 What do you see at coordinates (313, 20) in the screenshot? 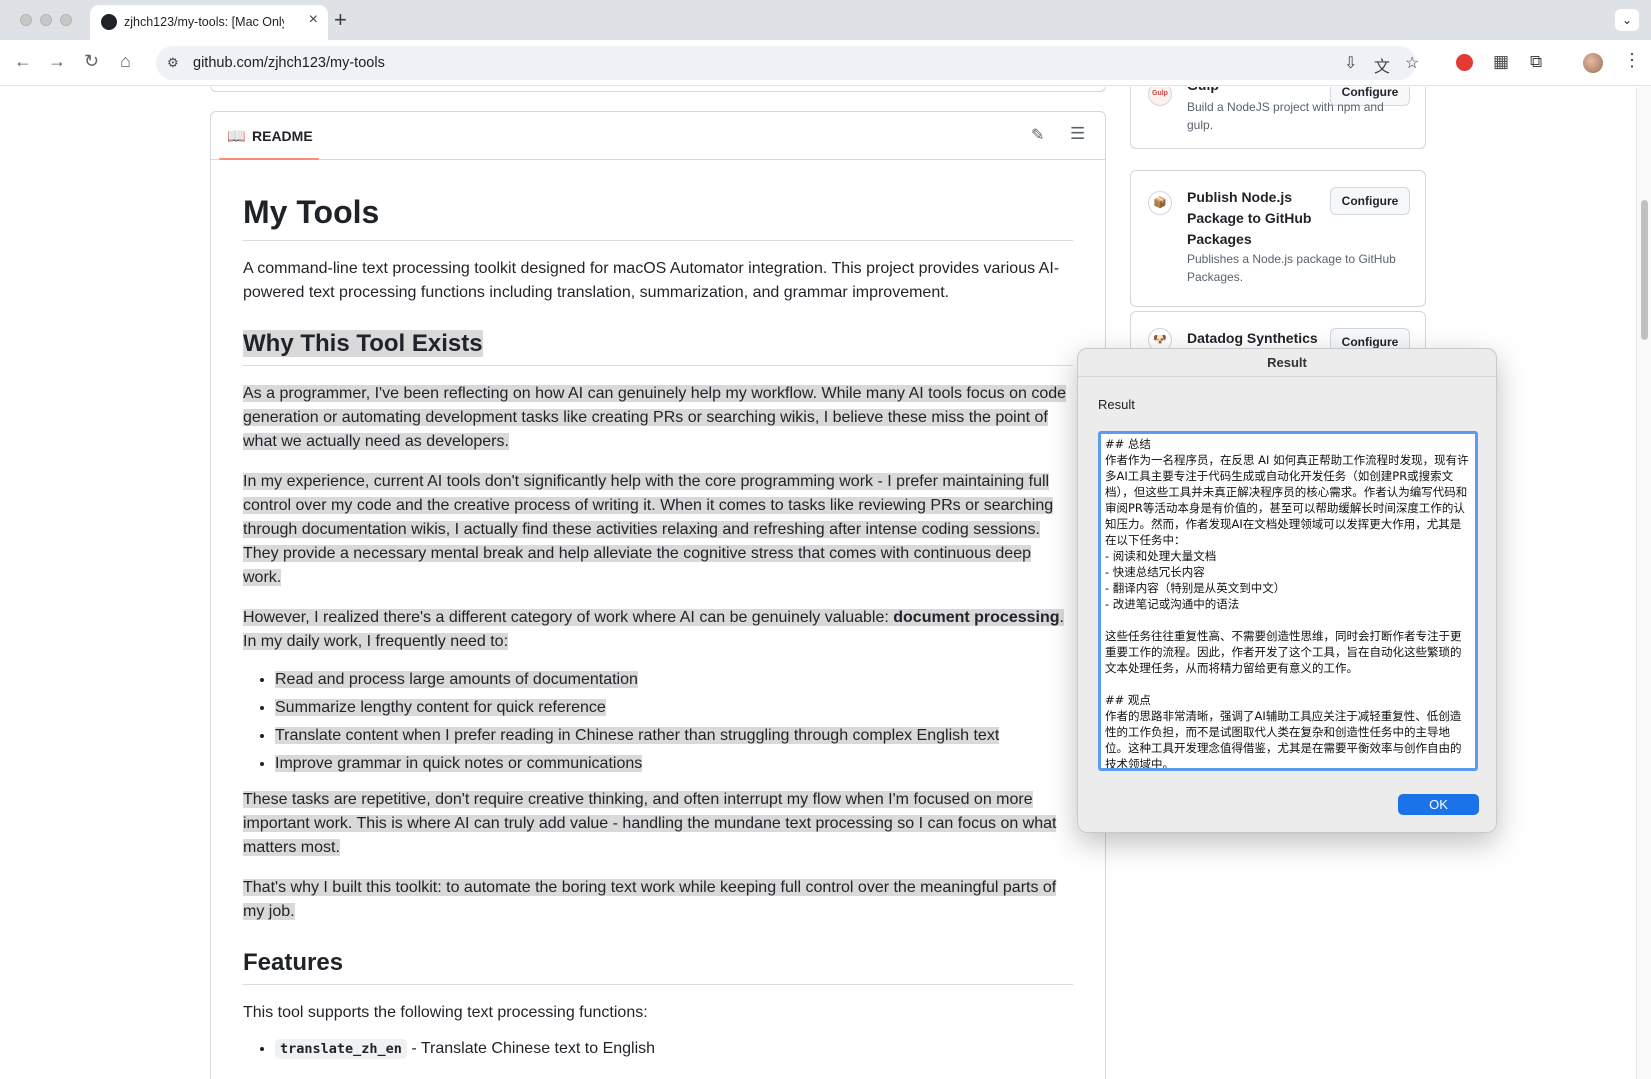
I see `close-tab-icon: ×` at bounding box center [313, 20].